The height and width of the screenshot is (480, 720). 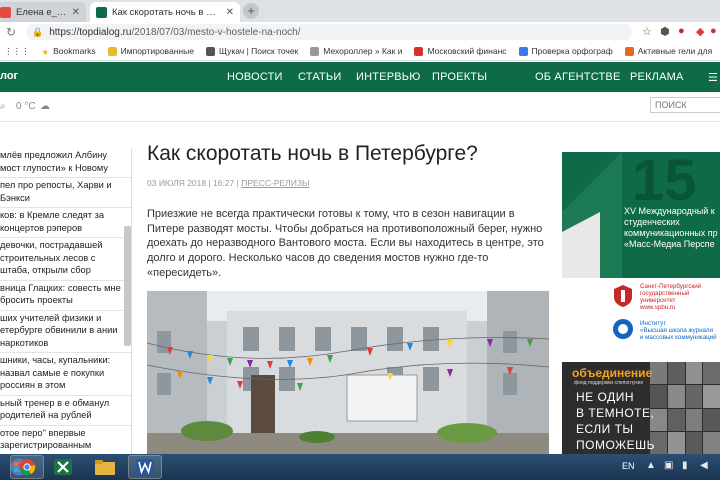 I want to click on spbu-crest-icon, so click(x=623, y=296).